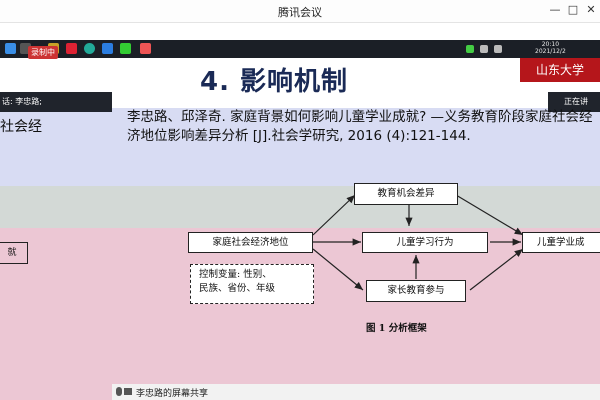  What do you see at coordinates (561, 242) in the screenshot?
I see `box-child-achievement: 儿童学业成` at bounding box center [561, 242].